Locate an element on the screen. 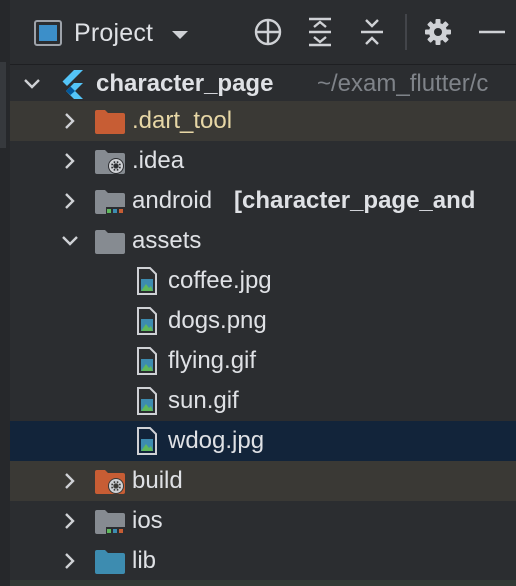 This screenshot has height=586, width=516. settings-button is located at coordinates (438, 32).